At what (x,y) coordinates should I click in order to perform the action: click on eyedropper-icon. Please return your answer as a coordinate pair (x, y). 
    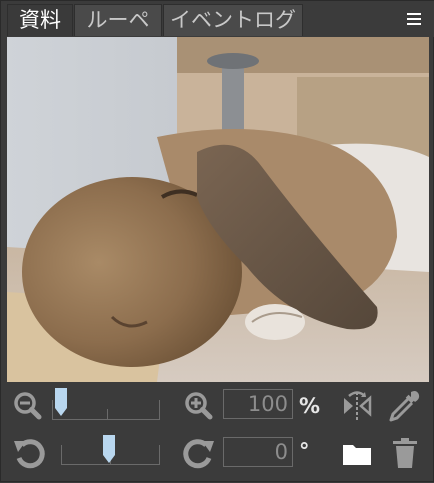
    Looking at the image, I should click on (404, 406).